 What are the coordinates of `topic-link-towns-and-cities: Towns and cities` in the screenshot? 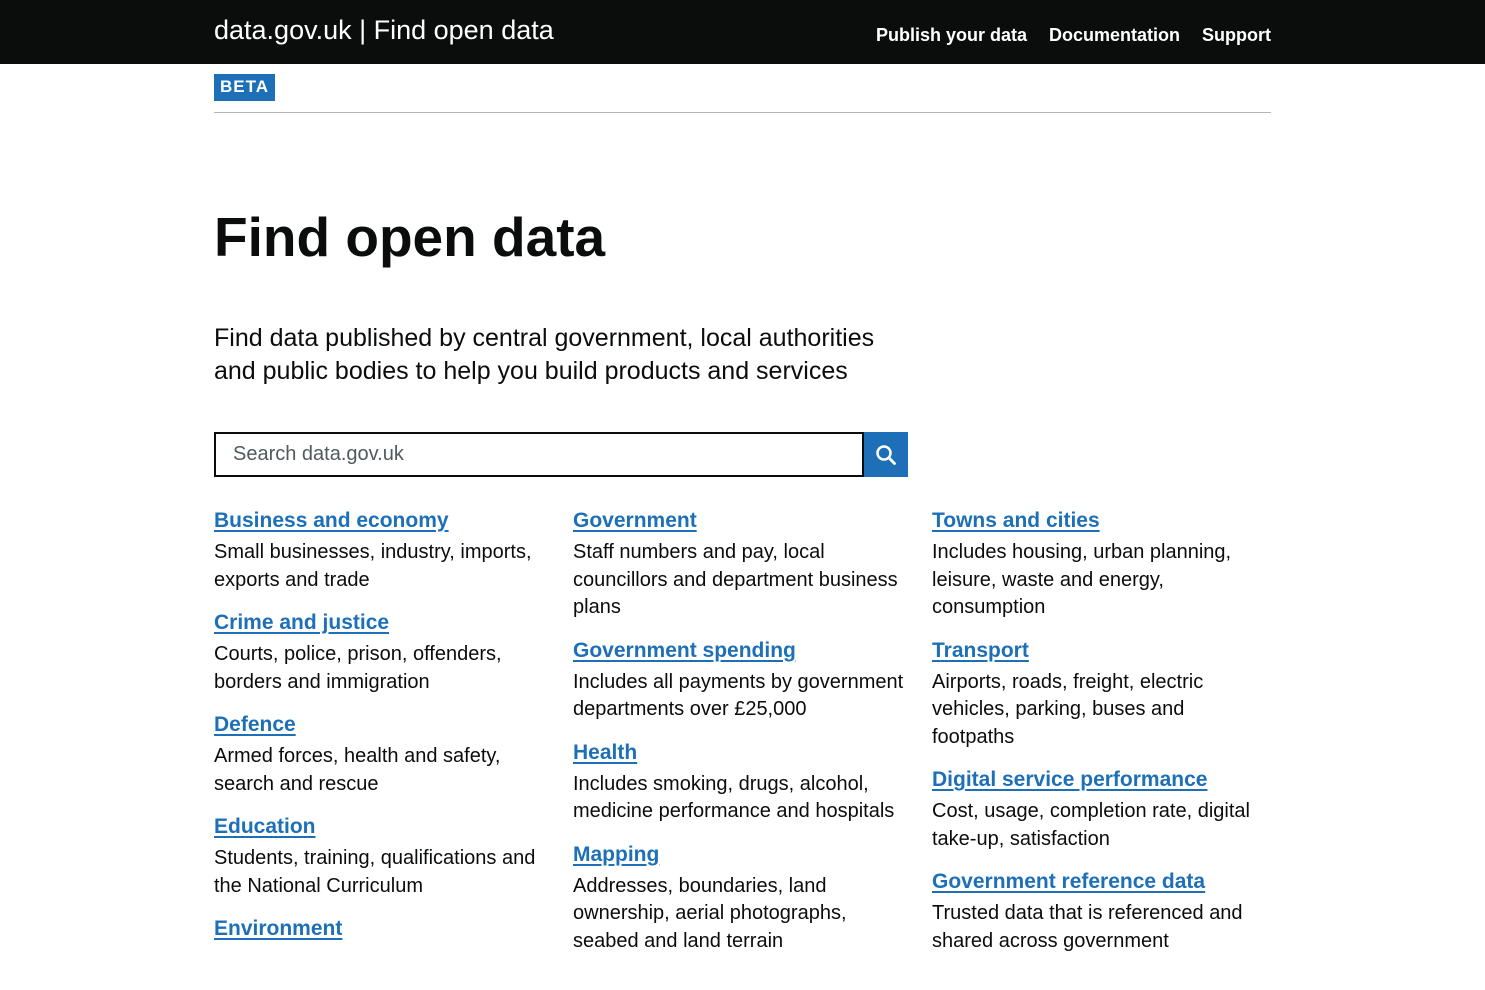 It's located at (1016, 521).